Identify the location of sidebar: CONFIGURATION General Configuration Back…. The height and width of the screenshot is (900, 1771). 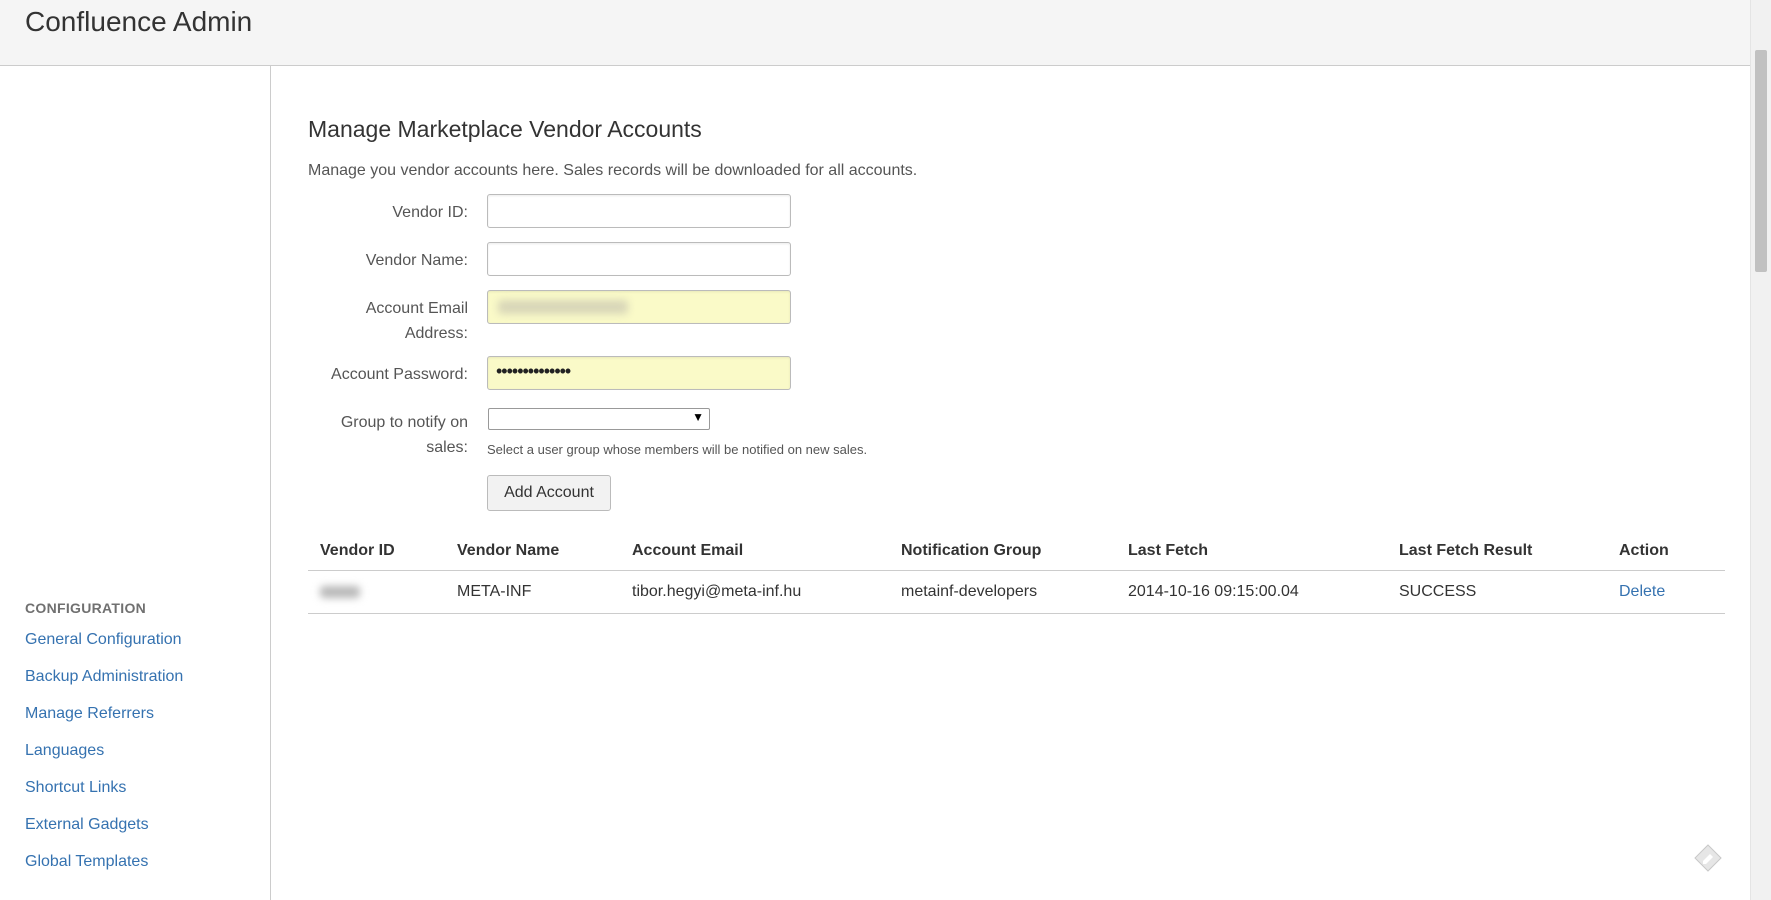
(135, 483).